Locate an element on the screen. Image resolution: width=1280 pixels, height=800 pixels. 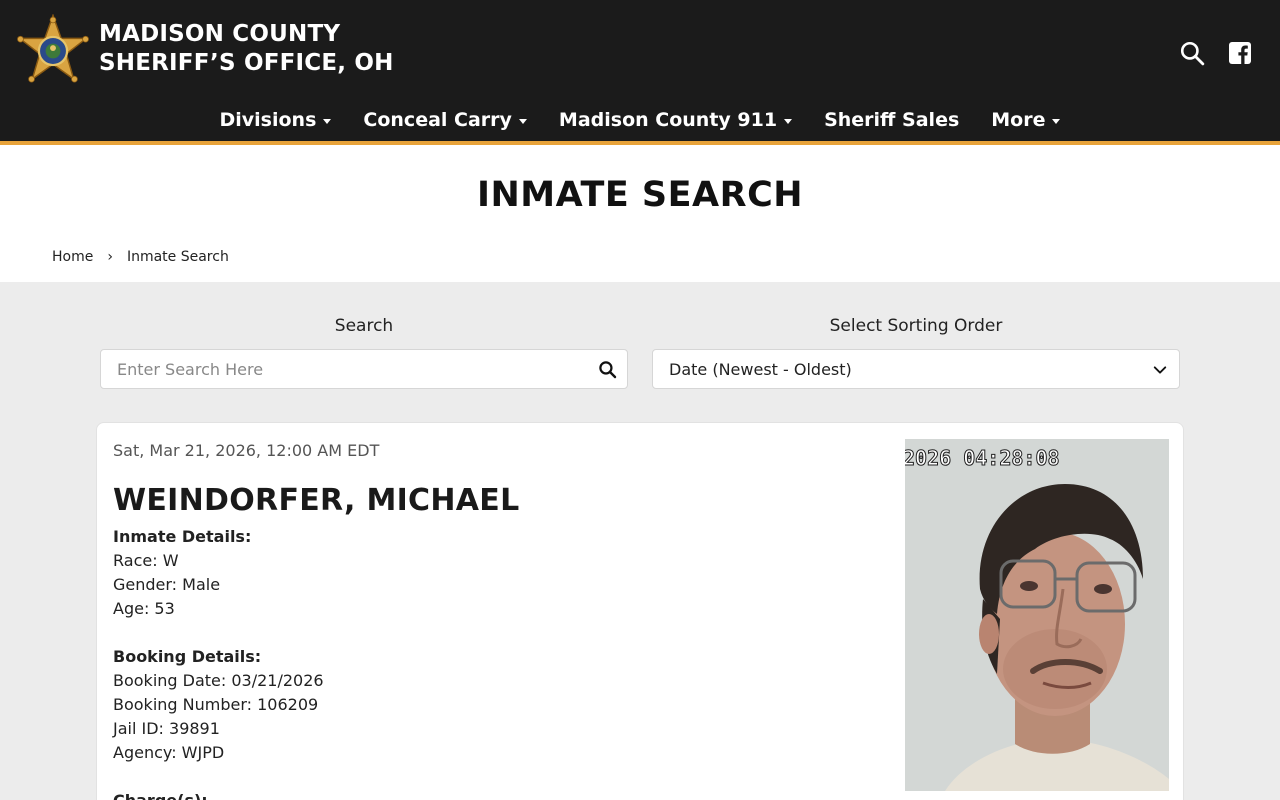
chevron-right-icon: › is located at coordinates (110, 257).